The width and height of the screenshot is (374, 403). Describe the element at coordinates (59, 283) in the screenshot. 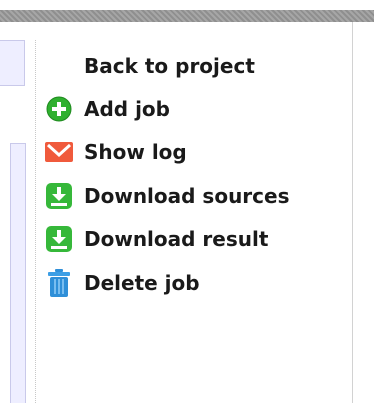

I see `trash-icon` at that location.